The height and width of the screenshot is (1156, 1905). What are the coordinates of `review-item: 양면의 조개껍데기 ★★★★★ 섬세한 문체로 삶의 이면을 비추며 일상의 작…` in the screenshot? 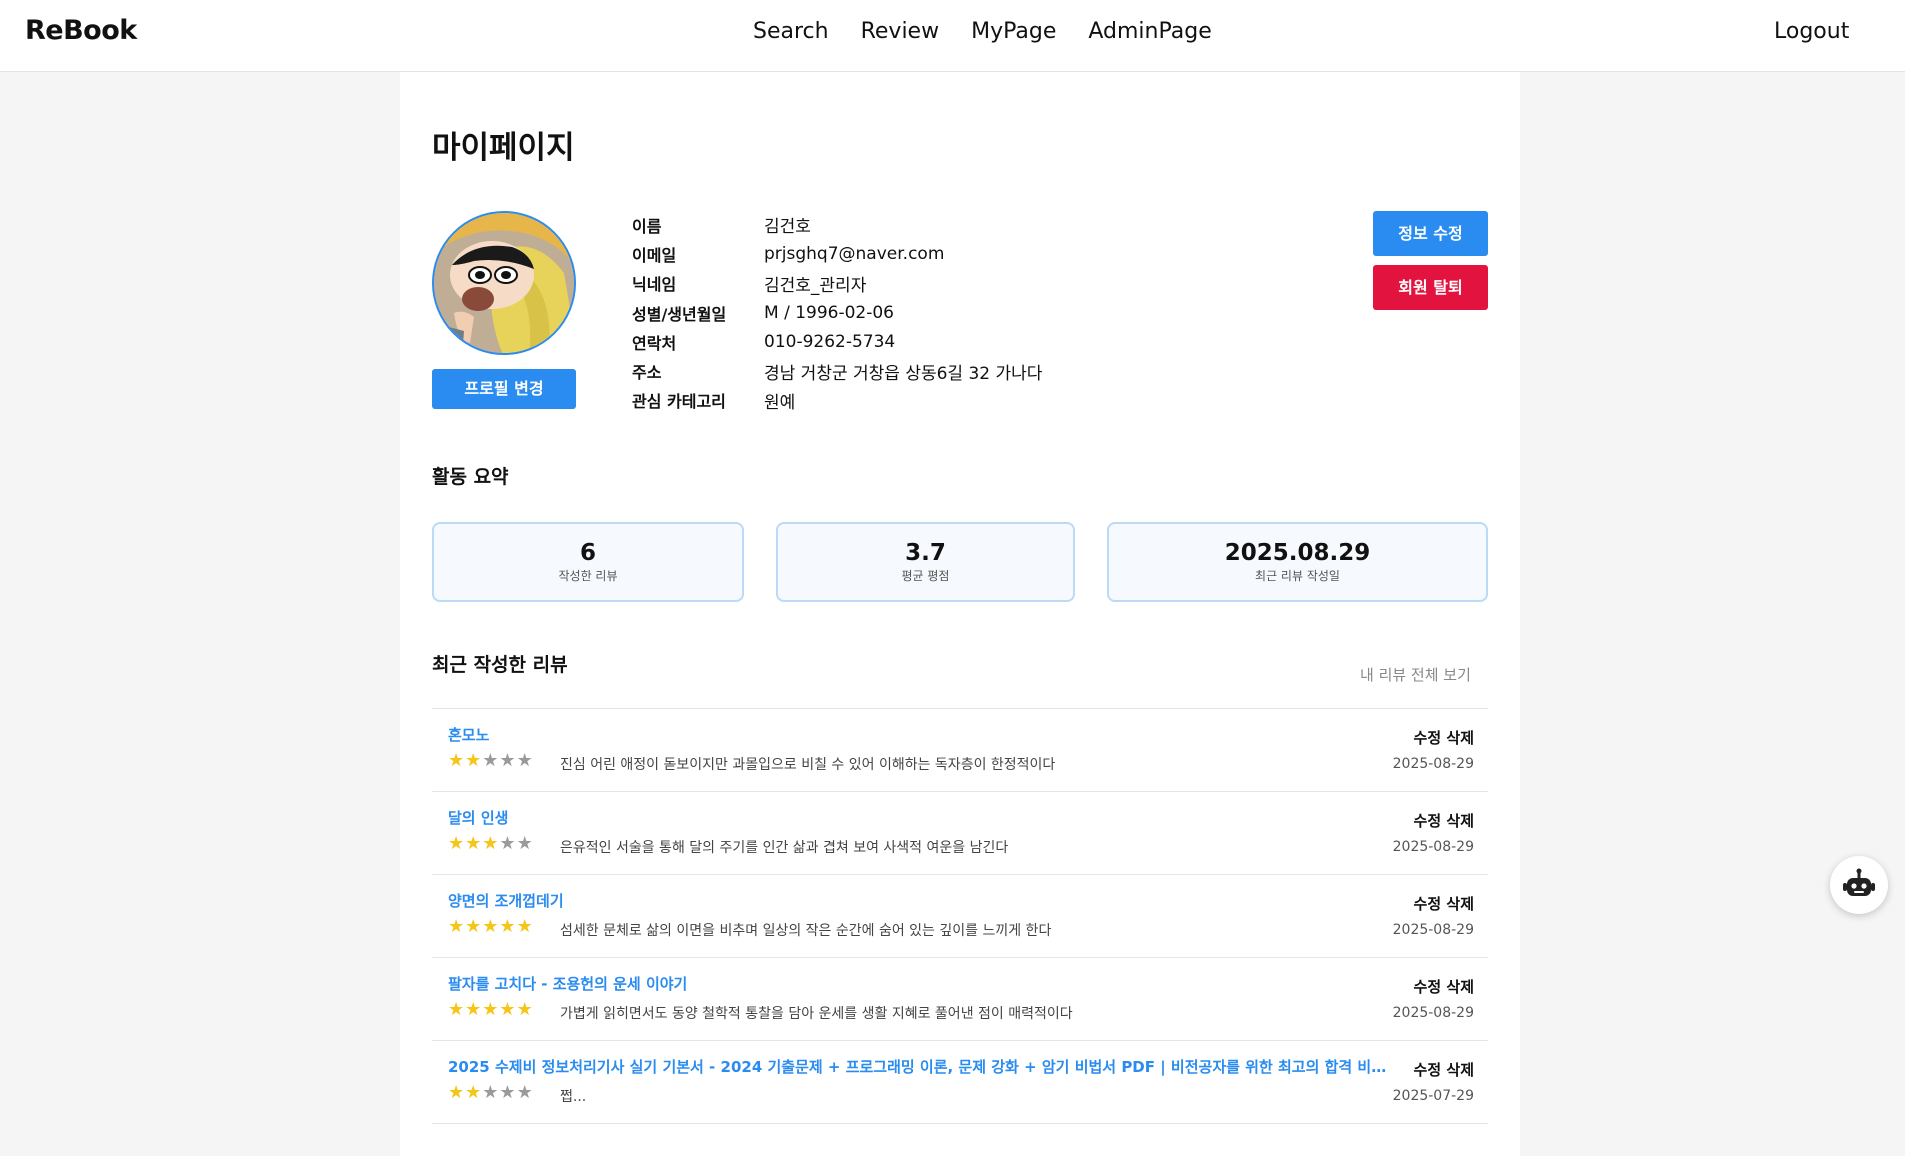 It's located at (960, 916).